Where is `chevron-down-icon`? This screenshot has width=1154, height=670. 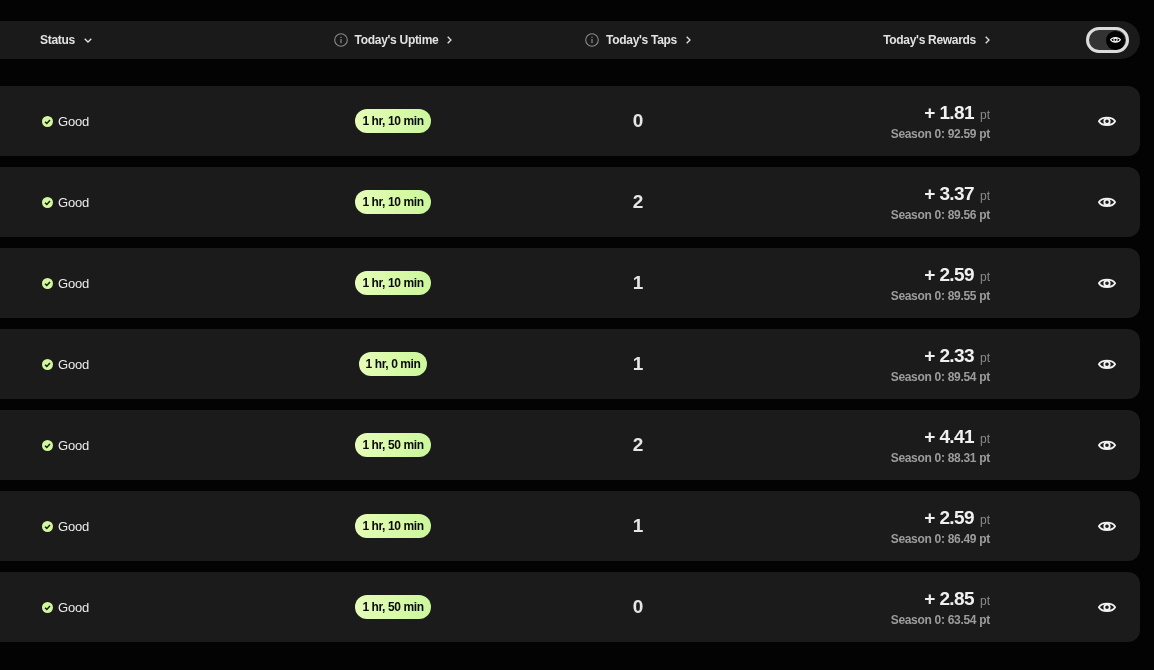
chevron-down-icon is located at coordinates (87, 40).